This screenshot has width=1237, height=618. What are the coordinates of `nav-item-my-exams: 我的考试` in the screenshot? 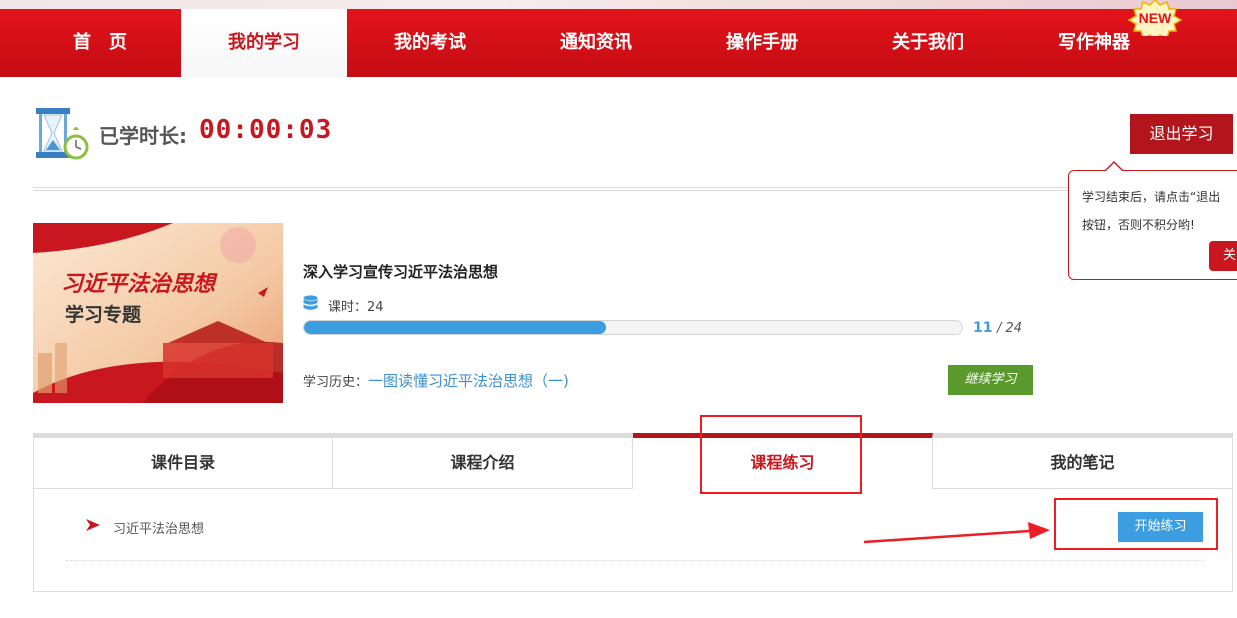 It's located at (430, 43).